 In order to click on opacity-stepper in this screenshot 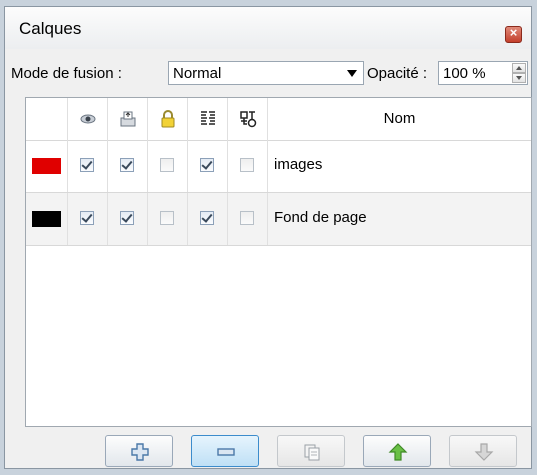, I will do `click(519, 73)`.